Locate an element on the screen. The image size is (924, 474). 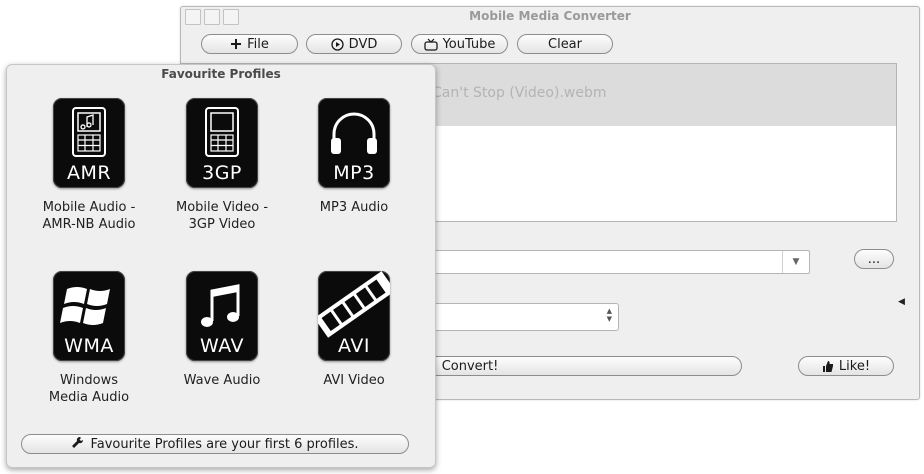
music-note-icon: WAV is located at coordinates (222, 316).